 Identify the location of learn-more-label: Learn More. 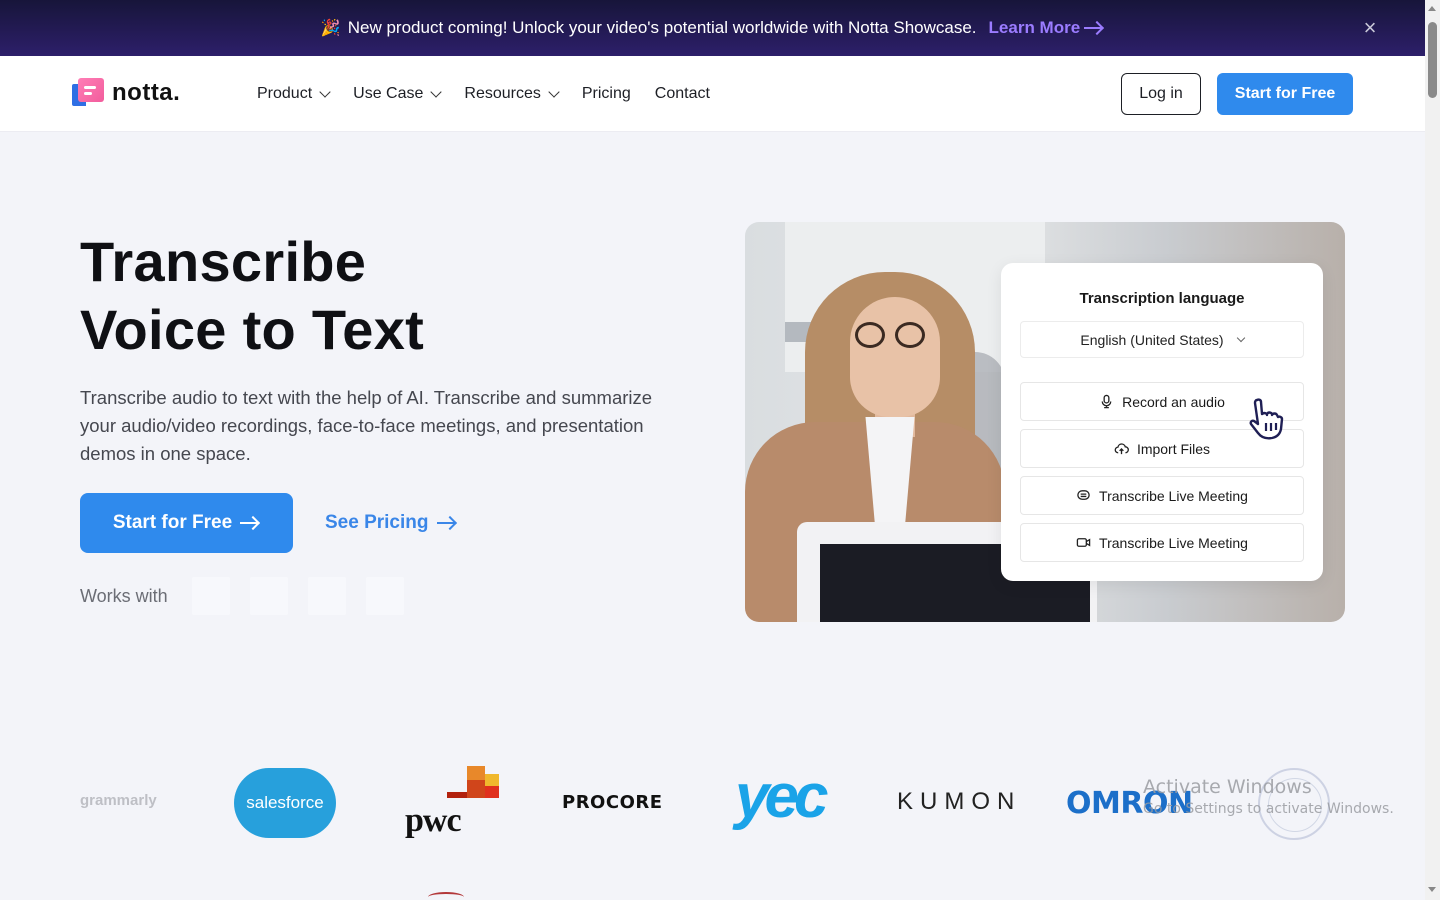
(1034, 27).